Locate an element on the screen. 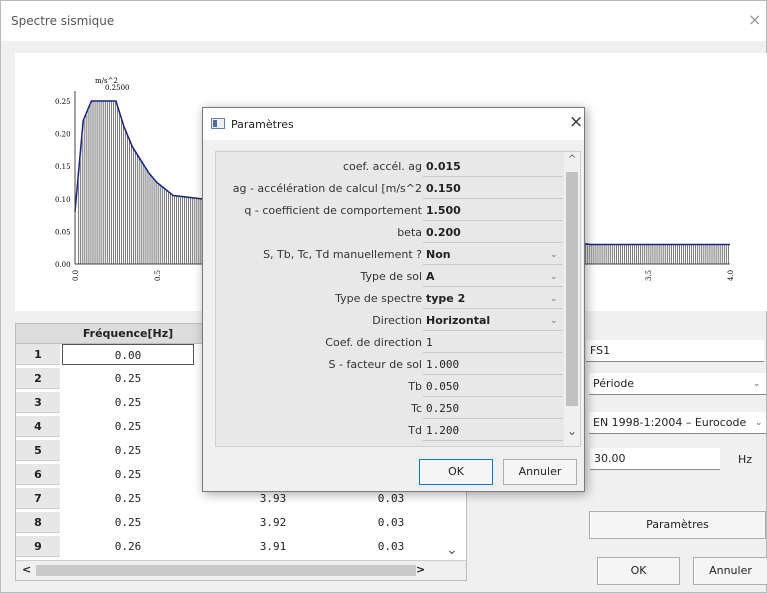 The width and height of the screenshot is (767, 593). type-select: Période ⌄ is located at coordinates (677, 384).